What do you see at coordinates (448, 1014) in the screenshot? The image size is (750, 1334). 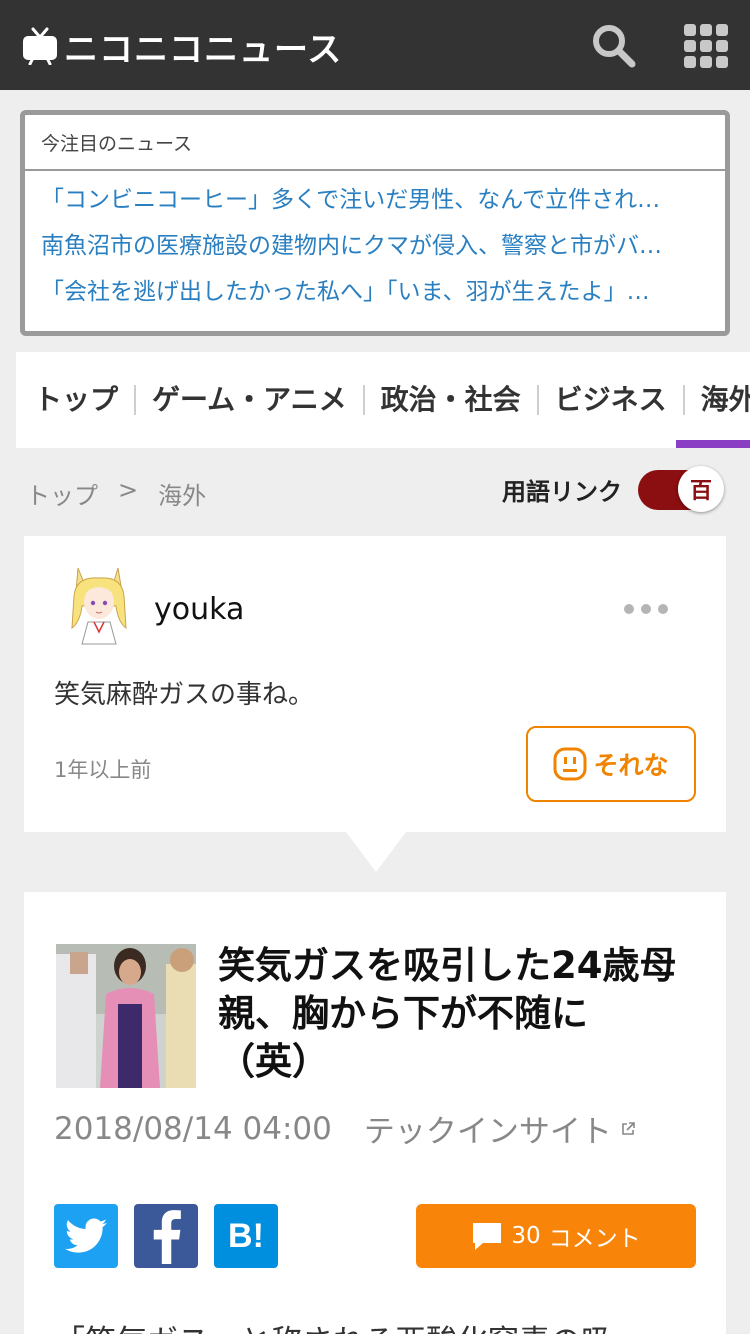 I see `article-title: 笑気ガスを吸引した24歳母親、胸から下が不随に（英）` at bounding box center [448, 1014].